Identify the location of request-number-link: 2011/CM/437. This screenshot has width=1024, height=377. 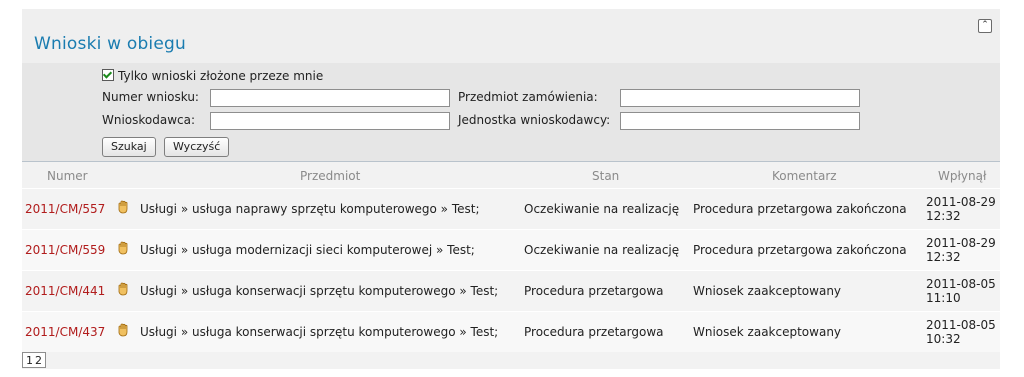
(65, 332).